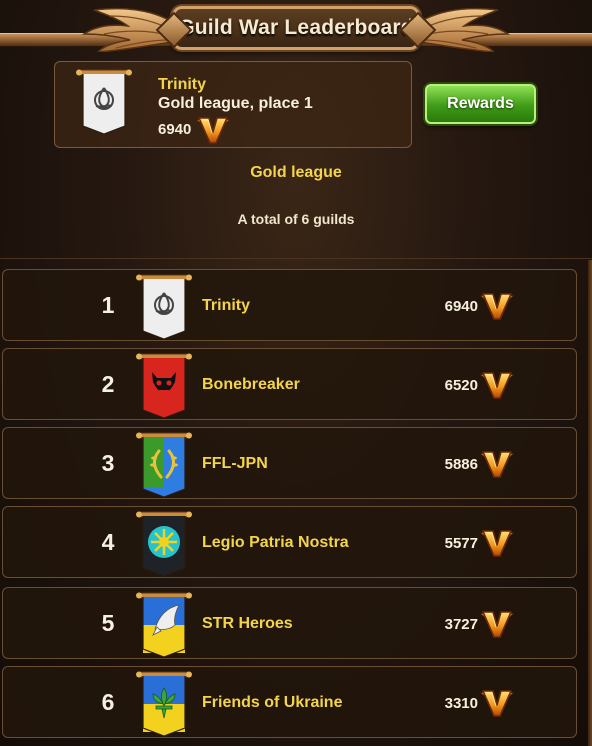 This screenshot has width=592, height=746. I want to click on guild-name: FFL-JPN, so click(235, 463).